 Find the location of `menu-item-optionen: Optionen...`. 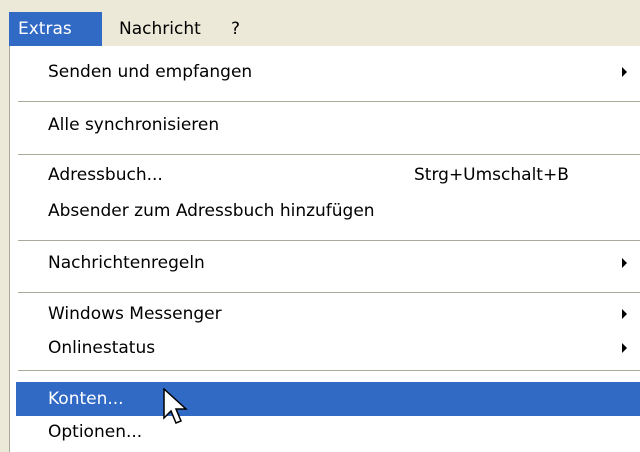

menu-item-optionen: Optionen... is located at coordinates (328, 432).